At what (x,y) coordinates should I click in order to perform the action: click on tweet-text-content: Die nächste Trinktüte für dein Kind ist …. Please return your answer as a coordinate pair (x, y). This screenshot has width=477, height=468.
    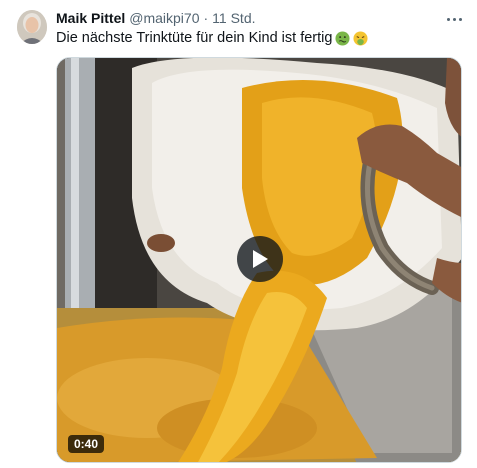
    Looking at the image, I should click on (194, 38).